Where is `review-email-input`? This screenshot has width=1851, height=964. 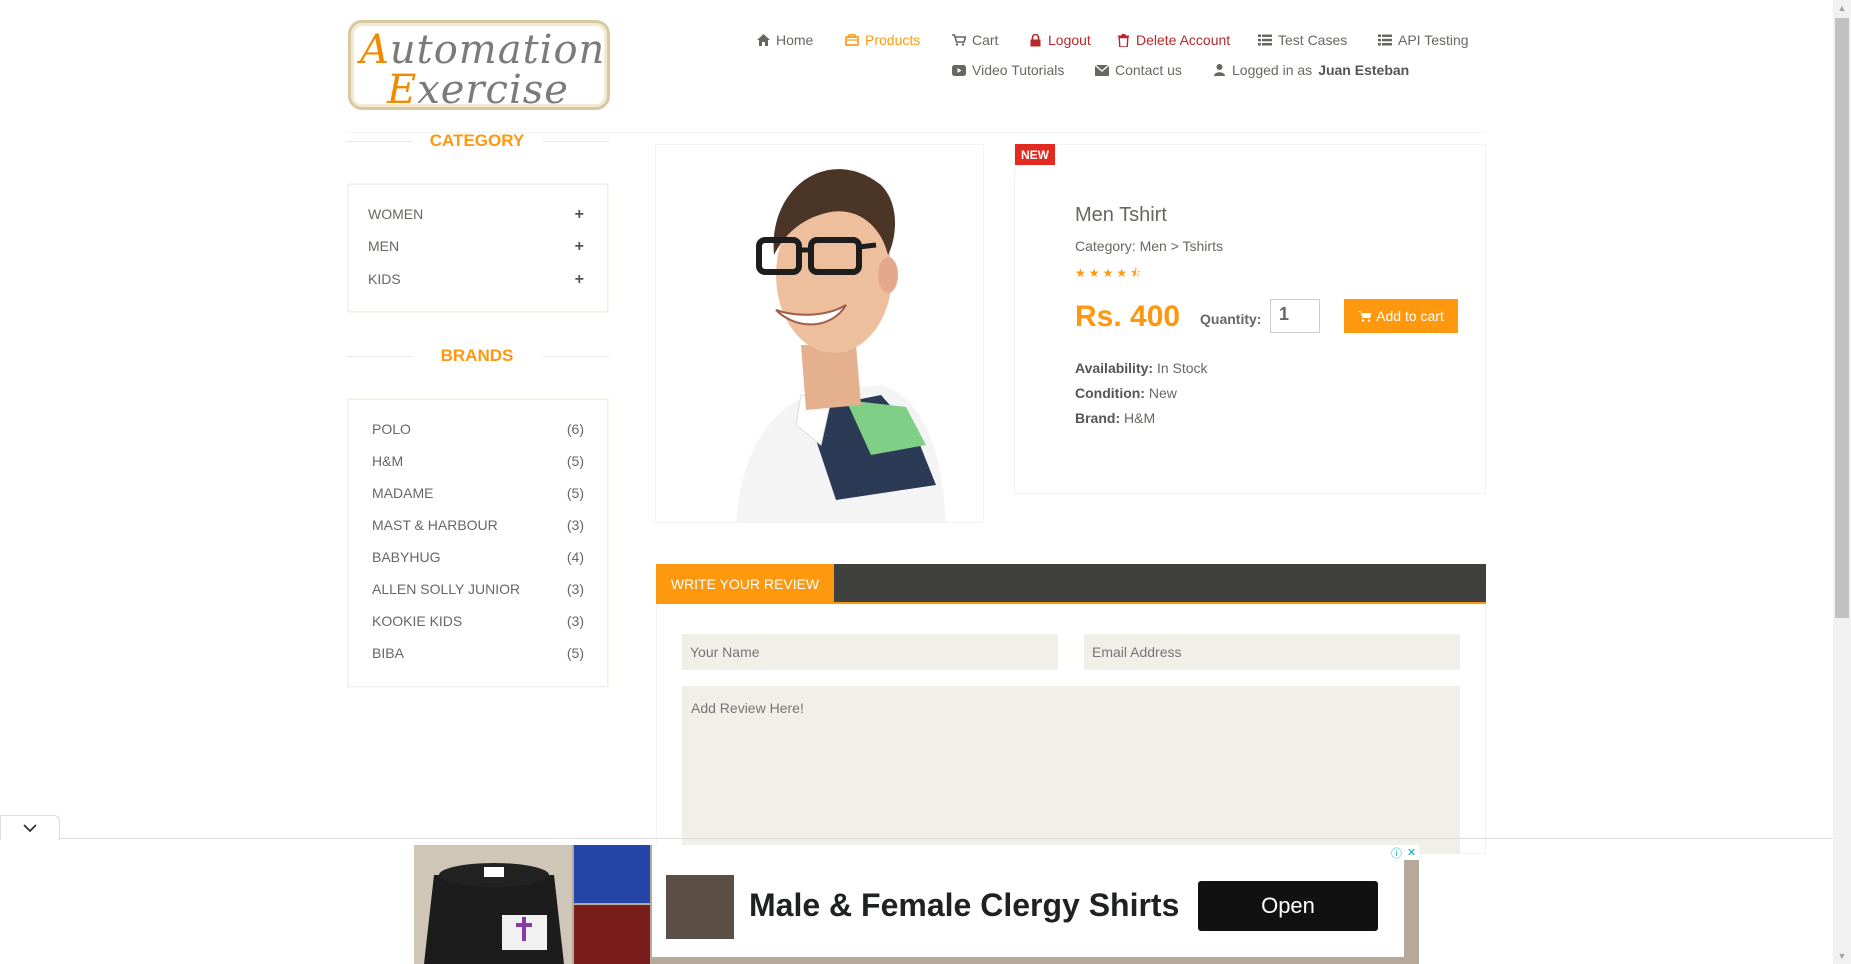
review-email-input is located at coordinates (1272, 652).